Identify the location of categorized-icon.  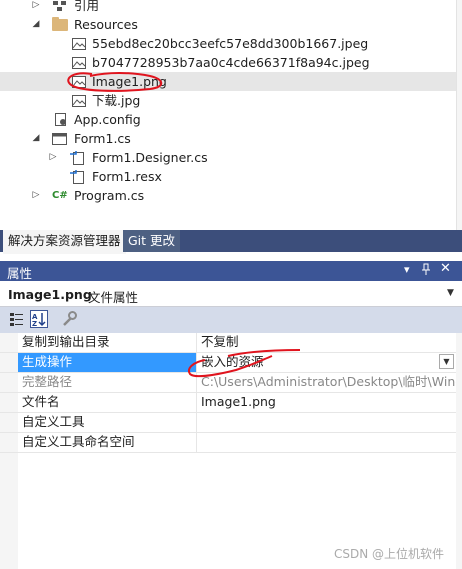
(17, 319).